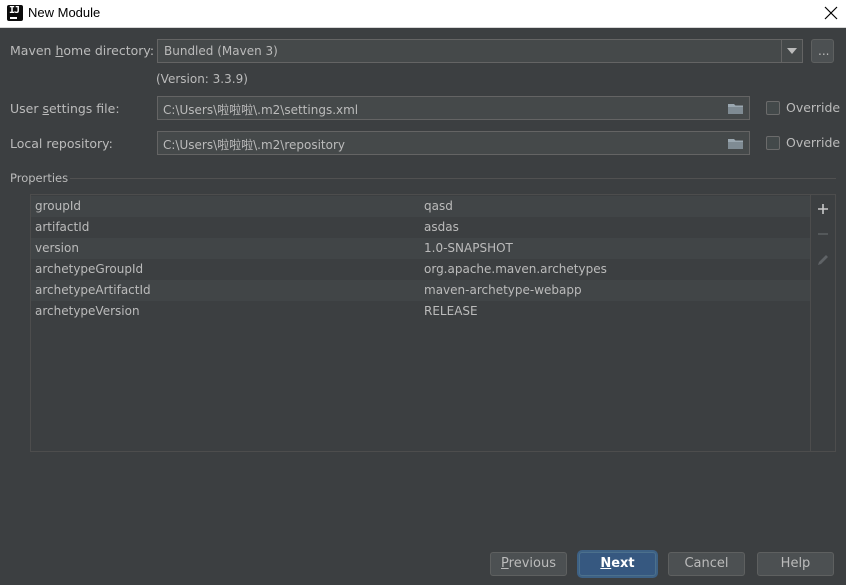  Describe the element at coordinates (65, 108) in the screenshot. I see `user-settings-label: User settings file:` at that location.